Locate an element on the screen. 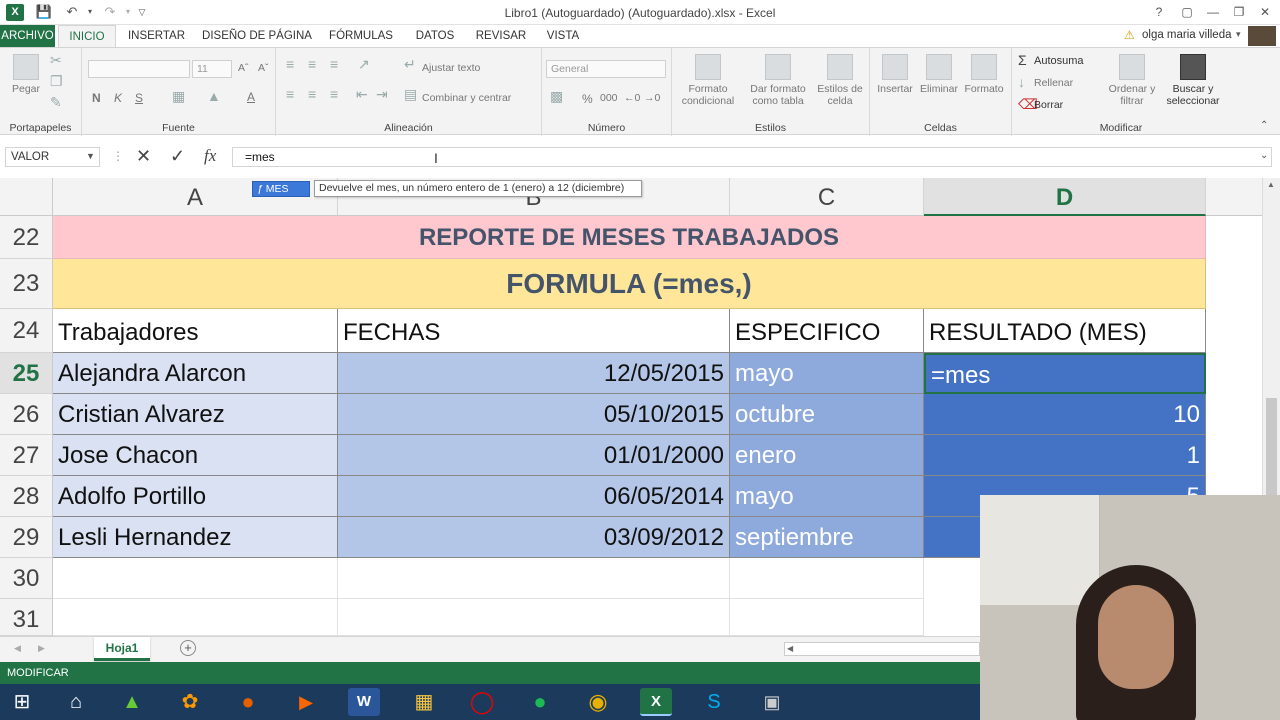  opera-icon: ◯ is located at coordinates (482, 702).